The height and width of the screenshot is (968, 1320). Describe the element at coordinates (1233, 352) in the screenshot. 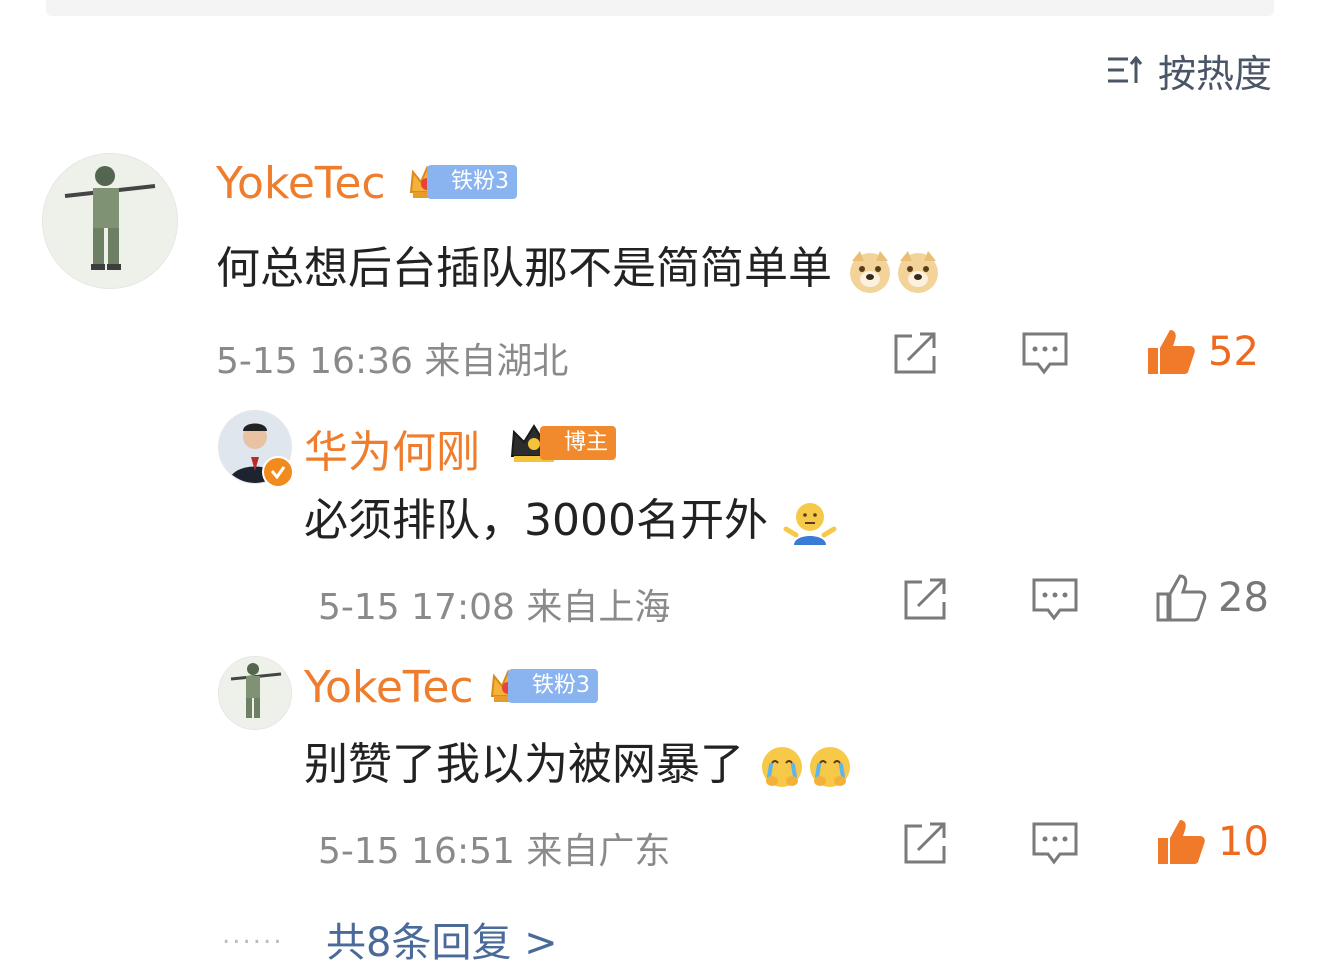

I see `like-count: 52` at that location.